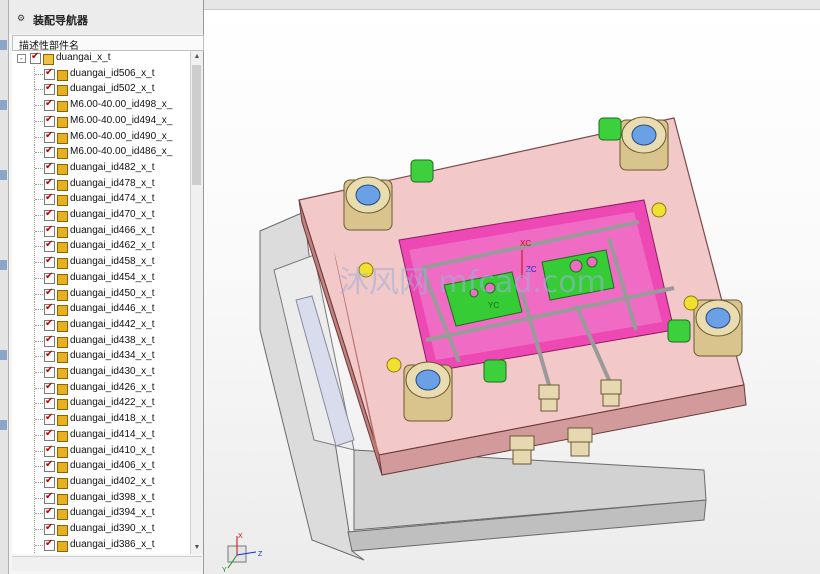 The width and height of the screenshot is (820, 574). I want to click on pin-icon: ⚙, so click(21, 18).